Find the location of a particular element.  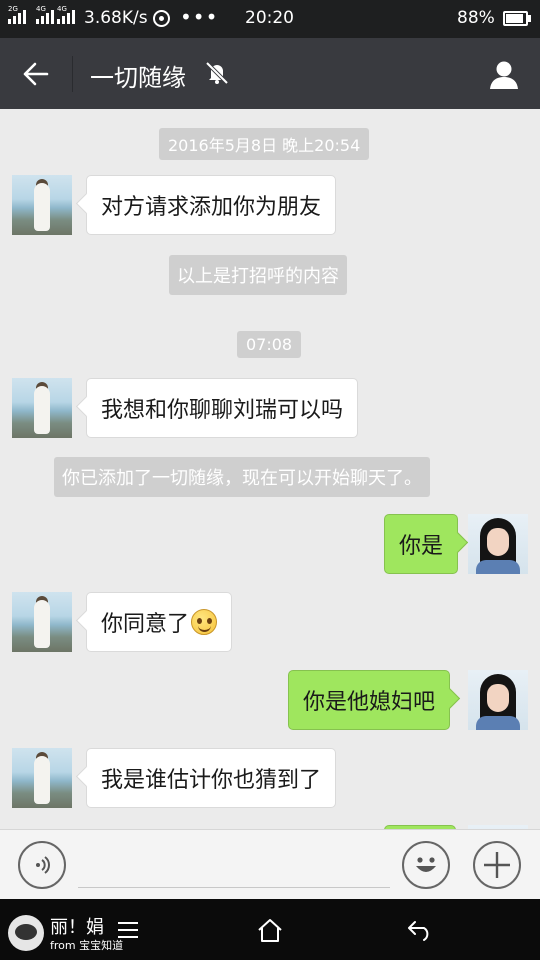

arrow-left-icon is located at coordinates (36, 74).